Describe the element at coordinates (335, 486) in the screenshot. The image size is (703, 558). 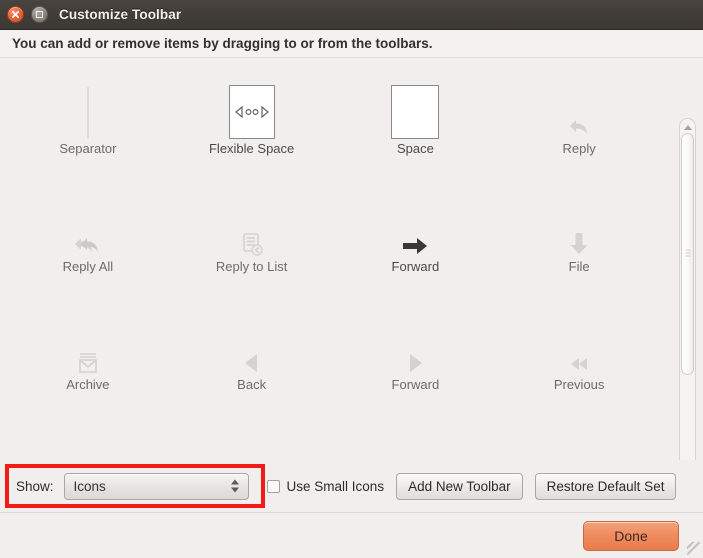
I see `use-small-icons-label: Use Small Icons` at that location.